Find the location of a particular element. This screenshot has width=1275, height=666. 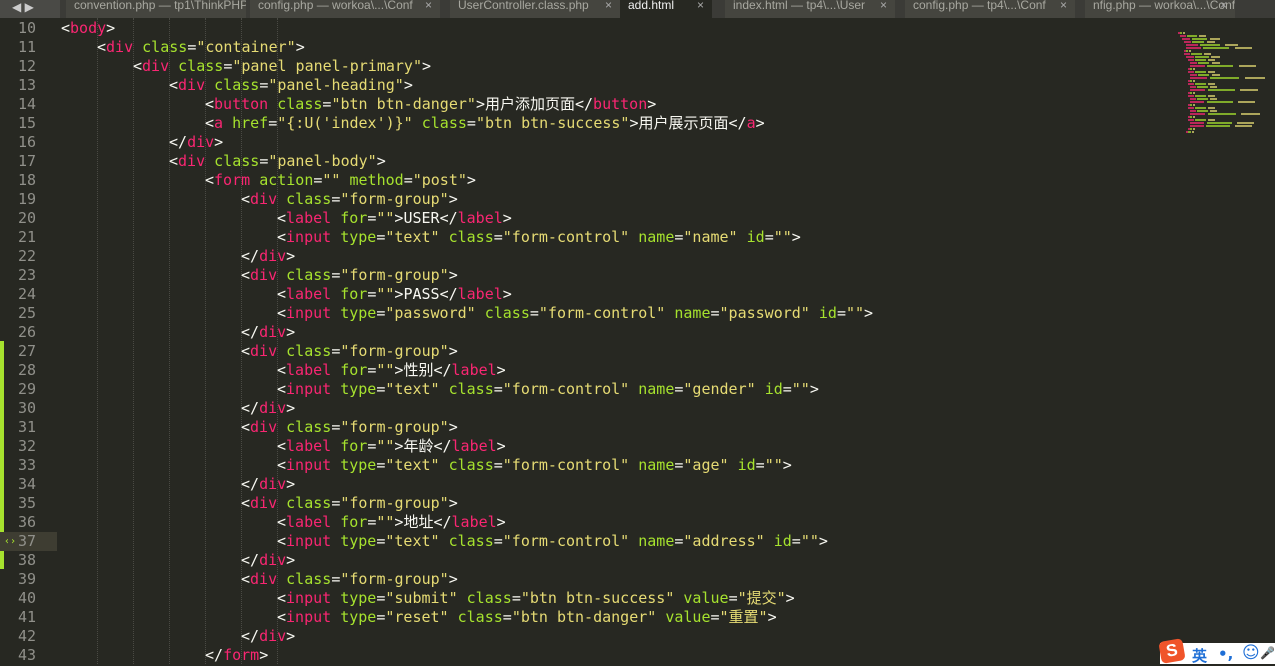

code-line: 31 <div class="form-group"> is located at coordinates (585, 427).